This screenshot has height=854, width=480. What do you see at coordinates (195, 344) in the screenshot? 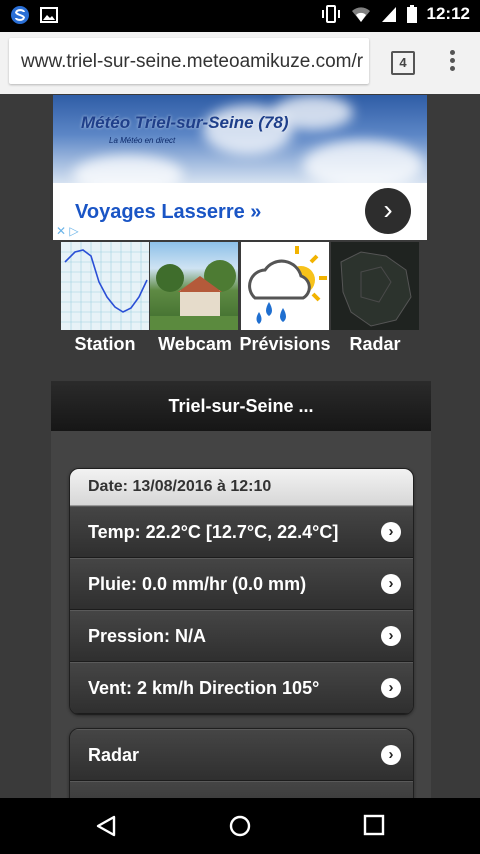
I see `webcam-link: Webcam` at bounding box center [195, 344].